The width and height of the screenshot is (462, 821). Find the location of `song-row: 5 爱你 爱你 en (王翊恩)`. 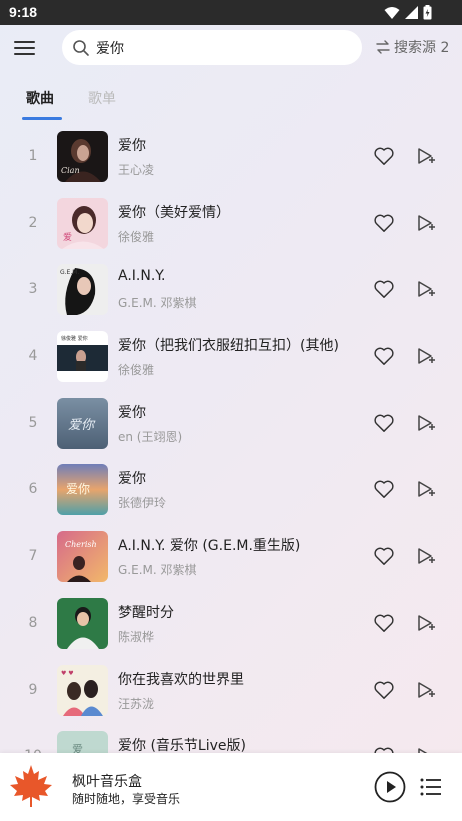

song-row: 5 爱你 爱你 en (王翊恩) is located at coordinates (231, 424).